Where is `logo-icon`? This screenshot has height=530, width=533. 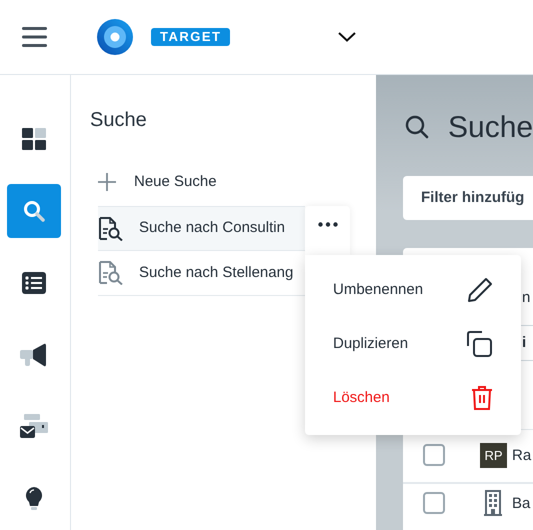 logo-icon is located at coordinates (115, 37).